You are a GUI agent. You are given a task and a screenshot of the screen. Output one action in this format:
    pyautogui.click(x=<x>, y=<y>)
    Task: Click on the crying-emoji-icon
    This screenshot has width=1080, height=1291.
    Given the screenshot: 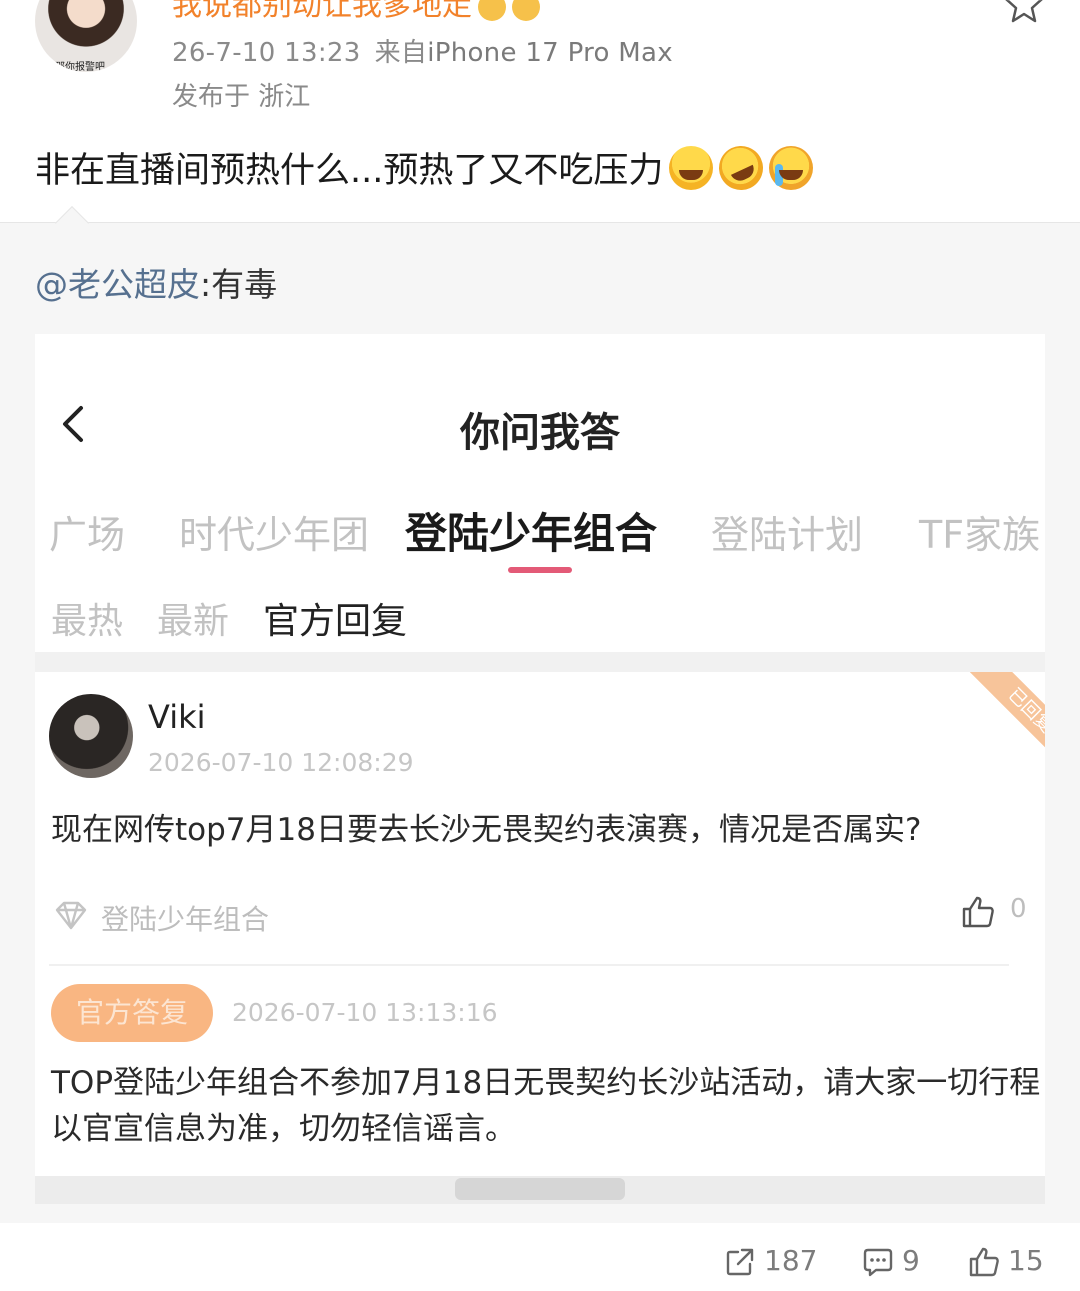 What is the action you would take?
    pyautogui.click(x=791, y=168)
    